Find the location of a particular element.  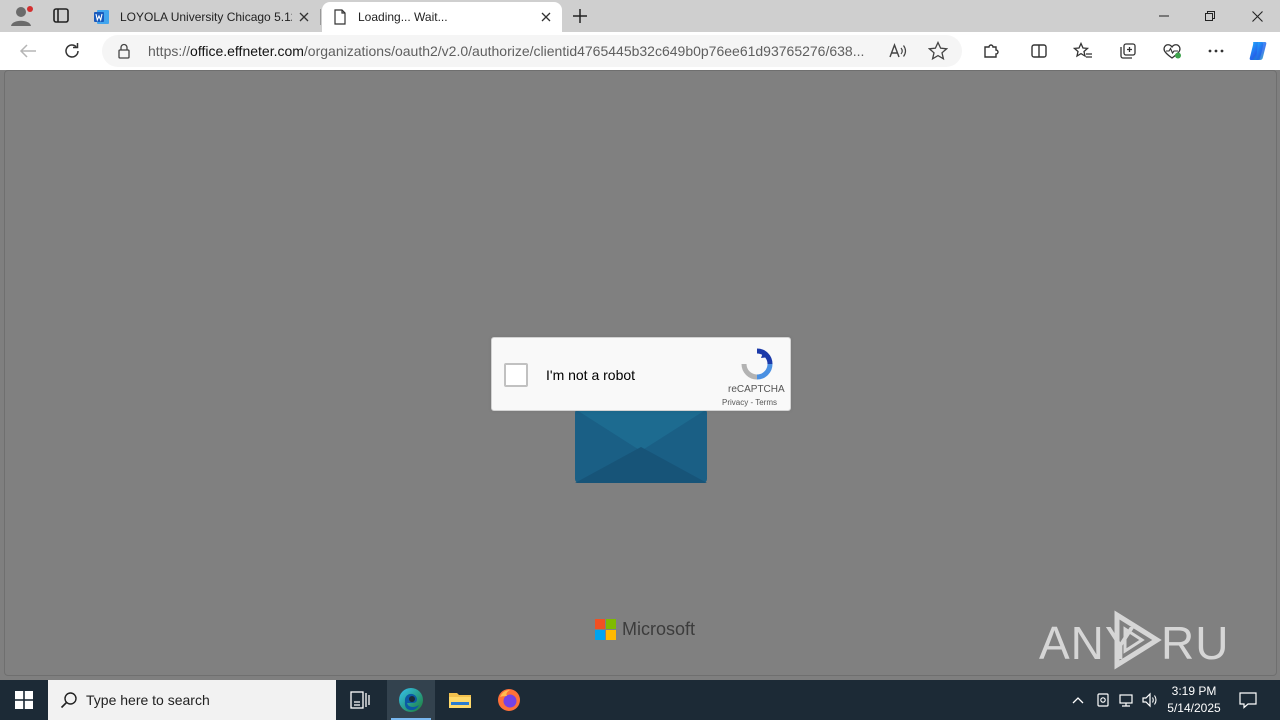

notification-icon is located at coordinates (1248, 700).